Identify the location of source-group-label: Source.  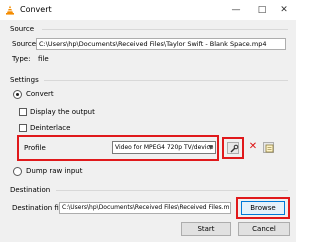
(22, 29).